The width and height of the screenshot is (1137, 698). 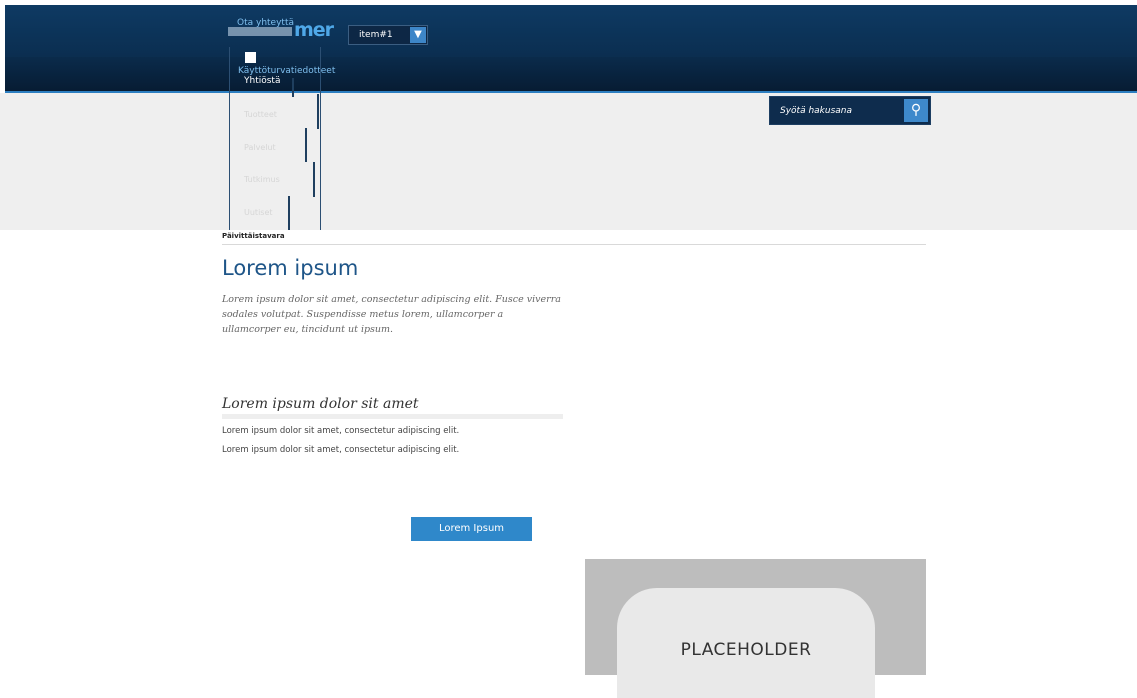 I want to click on menu-item: Palvelut, so click(x=260, y=147).